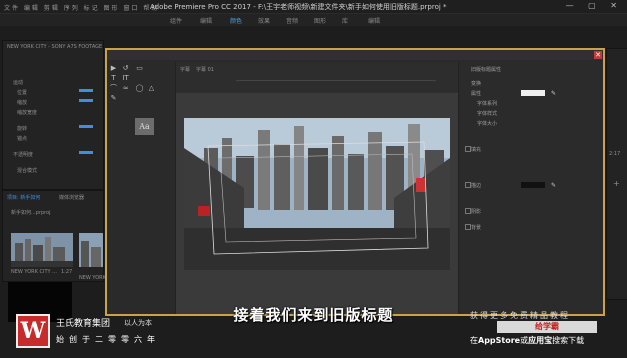  Describe the element at coordinates (23, 197) in the screenshot. I see `project-tab: 项目: 新手如何` at that location.